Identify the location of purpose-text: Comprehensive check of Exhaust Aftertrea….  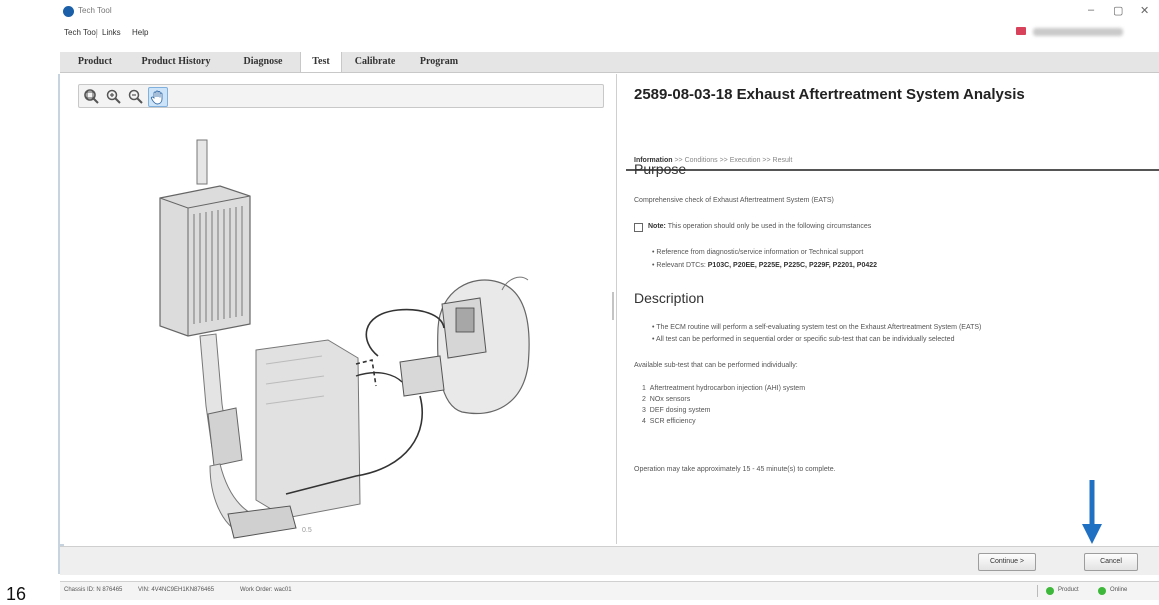
(734, 200).